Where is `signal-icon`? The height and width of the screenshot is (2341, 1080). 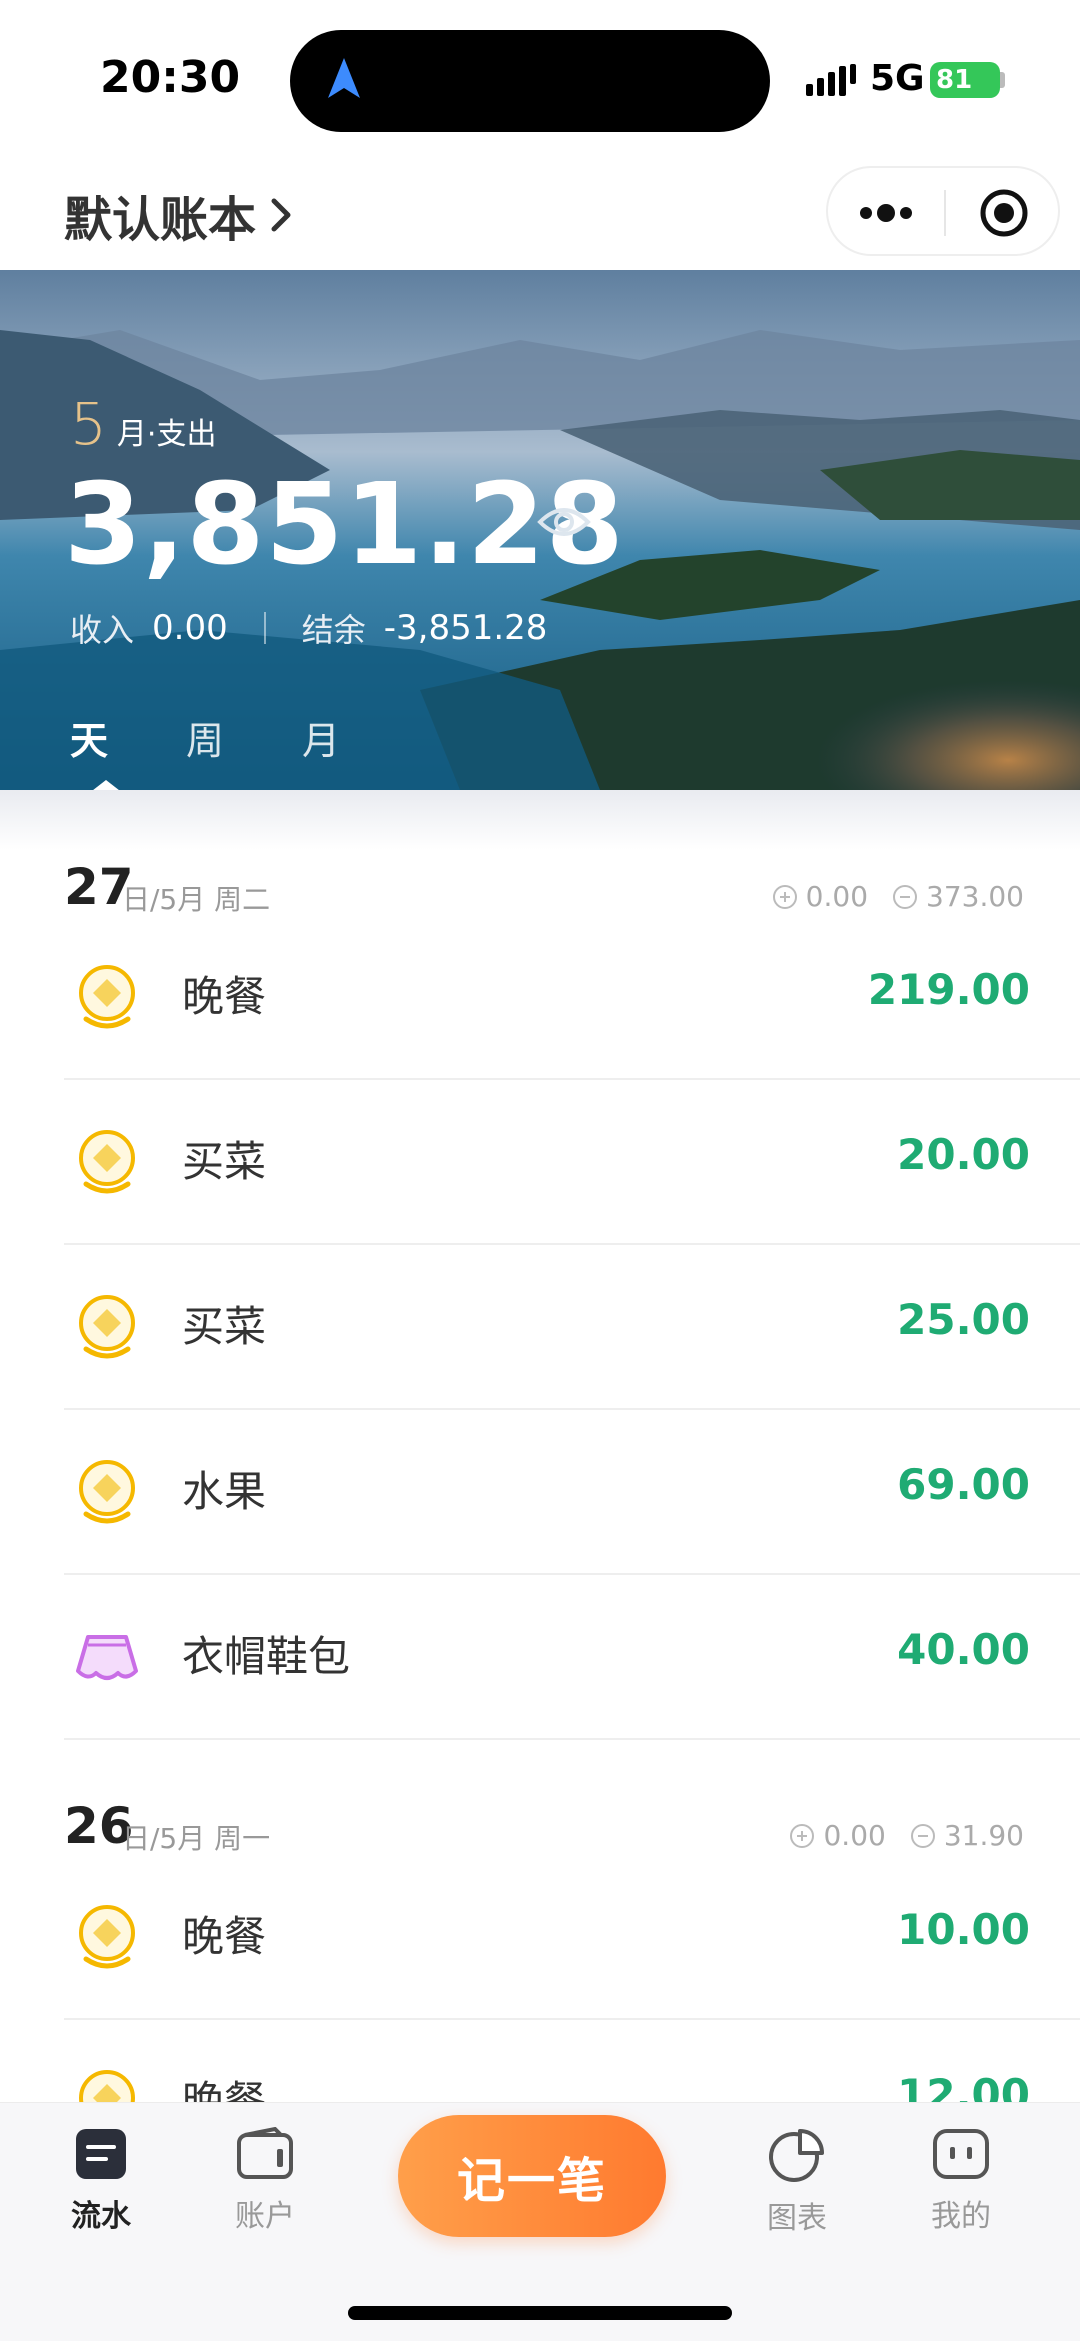
signal-icon is located at coordinates (831, 80).